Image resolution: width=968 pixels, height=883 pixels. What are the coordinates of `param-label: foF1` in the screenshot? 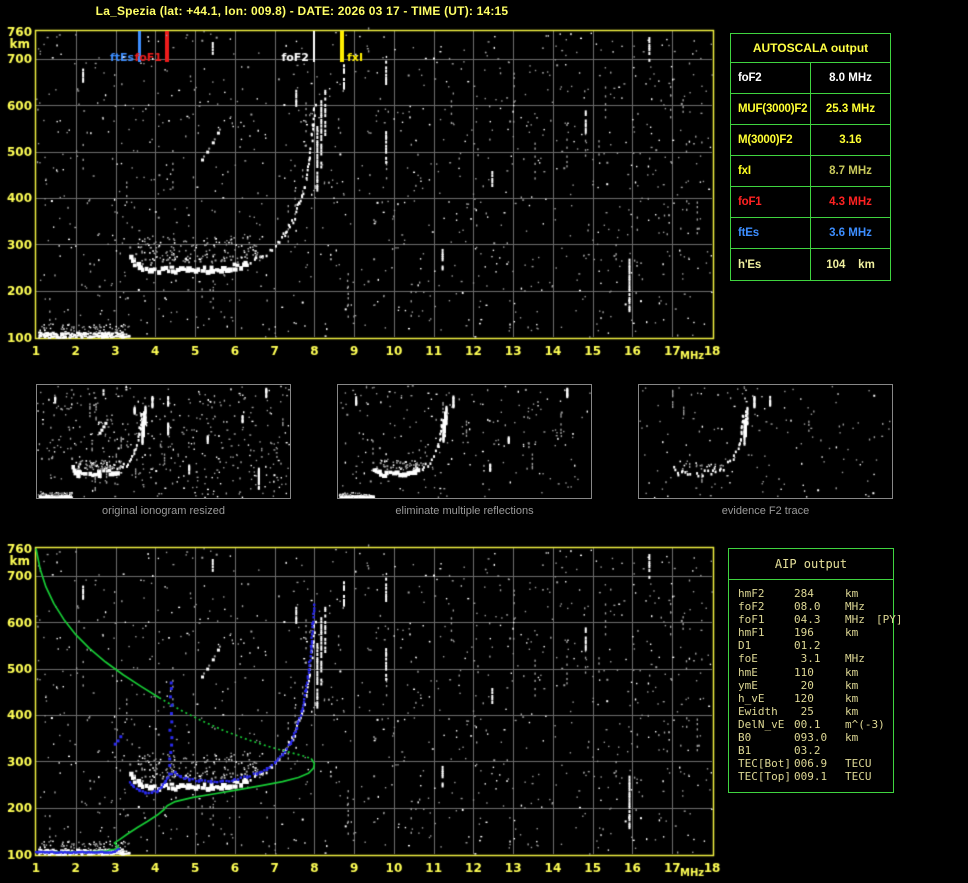 It's located at (771, 202).